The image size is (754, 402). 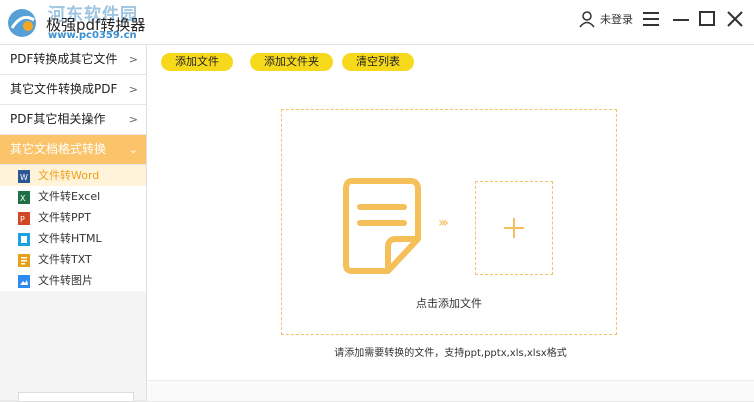 I want to click on user-icon, so click(x=587, y=19).